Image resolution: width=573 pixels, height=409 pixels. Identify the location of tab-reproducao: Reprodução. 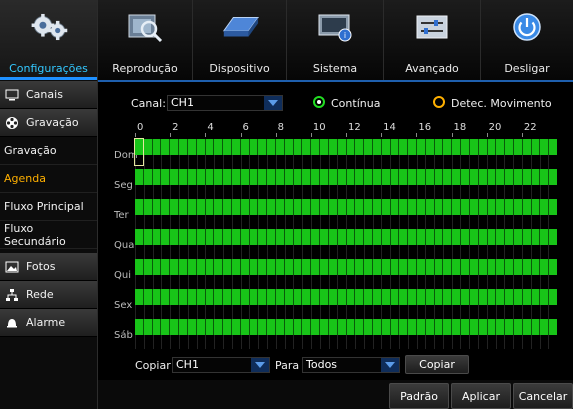
(145, 40).